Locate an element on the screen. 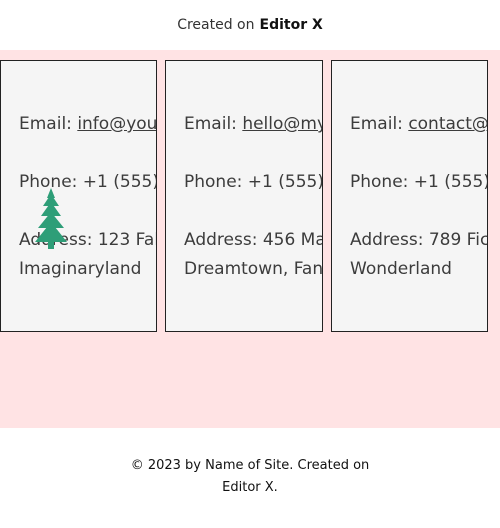  footer-copyright: © 2023 by Name of Site. Created on is located at coordinates (250, 465).